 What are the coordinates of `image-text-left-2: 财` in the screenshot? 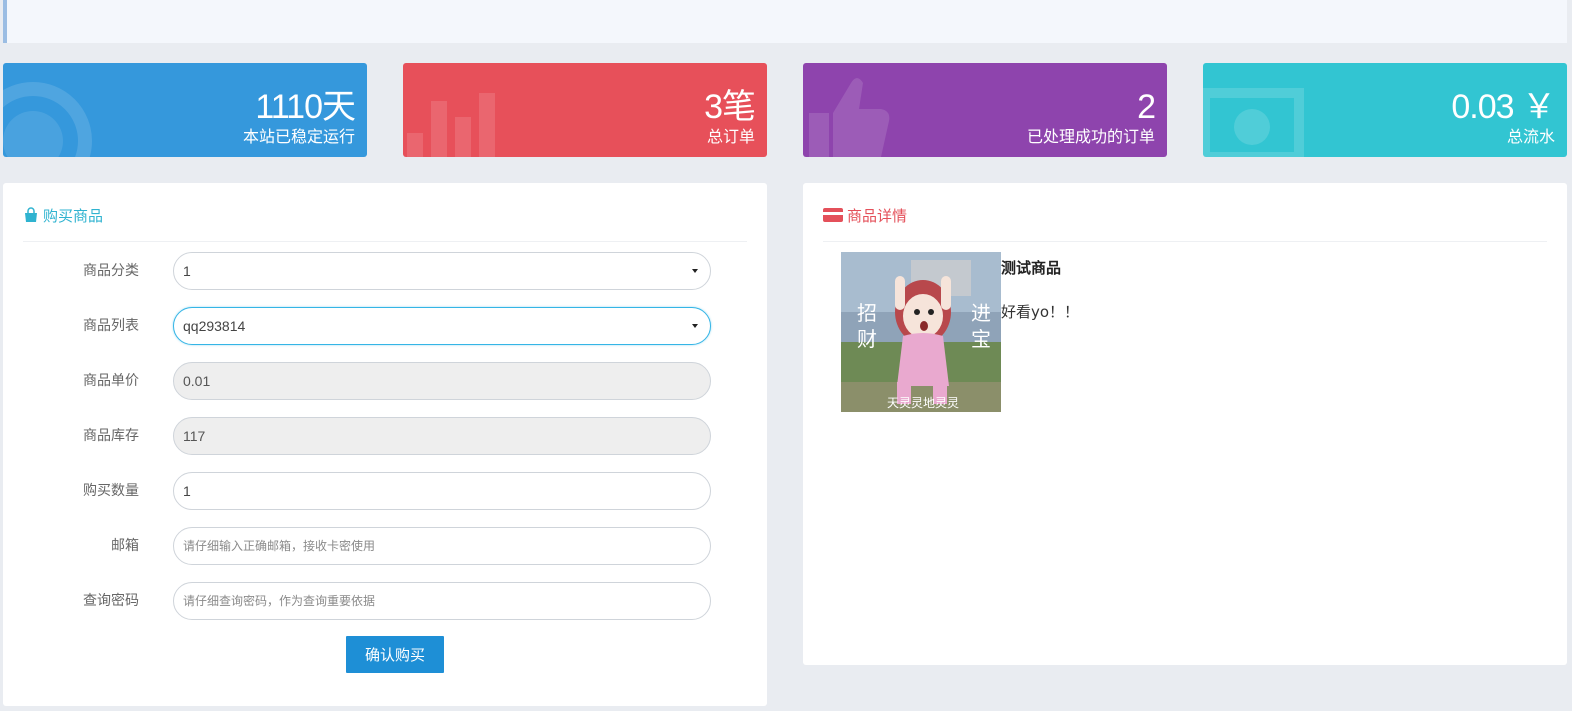 It's located at (867, 339).